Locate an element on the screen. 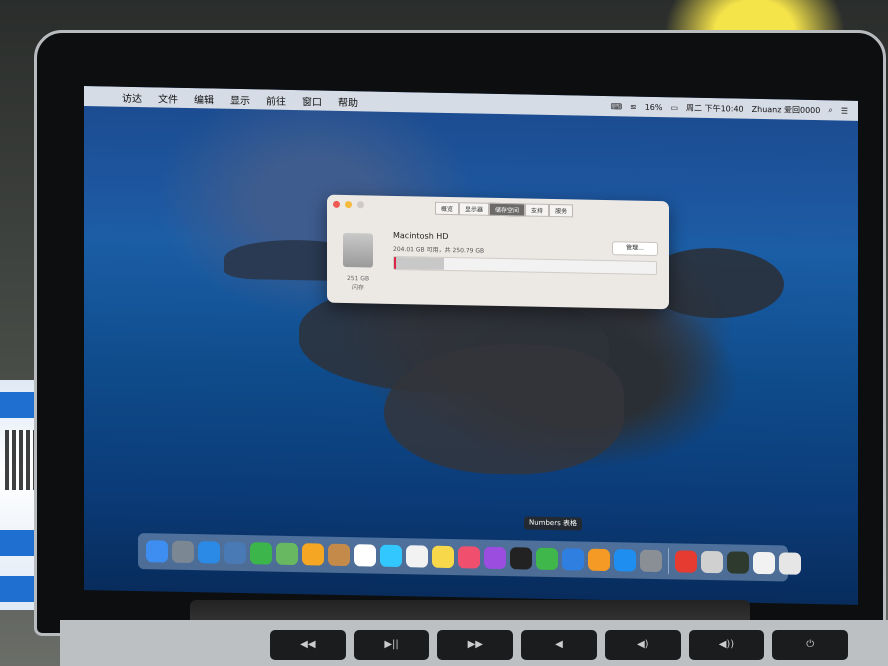 This screenshot has width=888, height=666. activity-icon is located at coordinates (712, 562).